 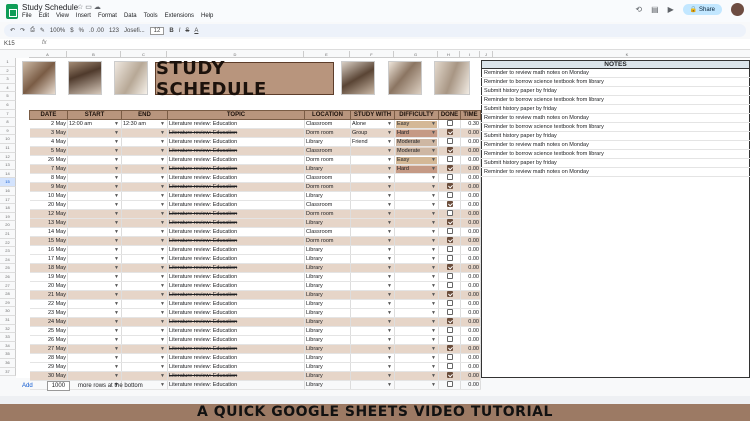 I want to click on study-with-cell: Alone ▼, so click(x=372, y=124).